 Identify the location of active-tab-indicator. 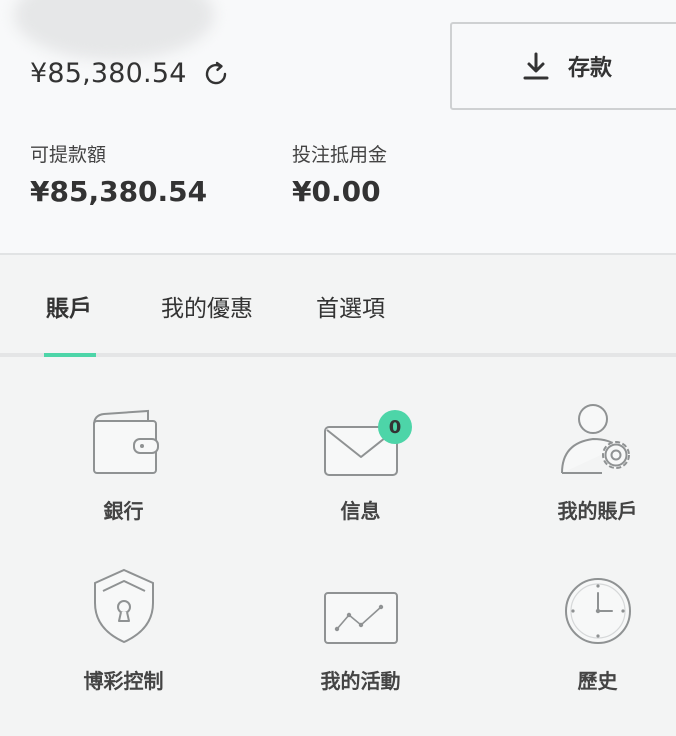
(70, 355).